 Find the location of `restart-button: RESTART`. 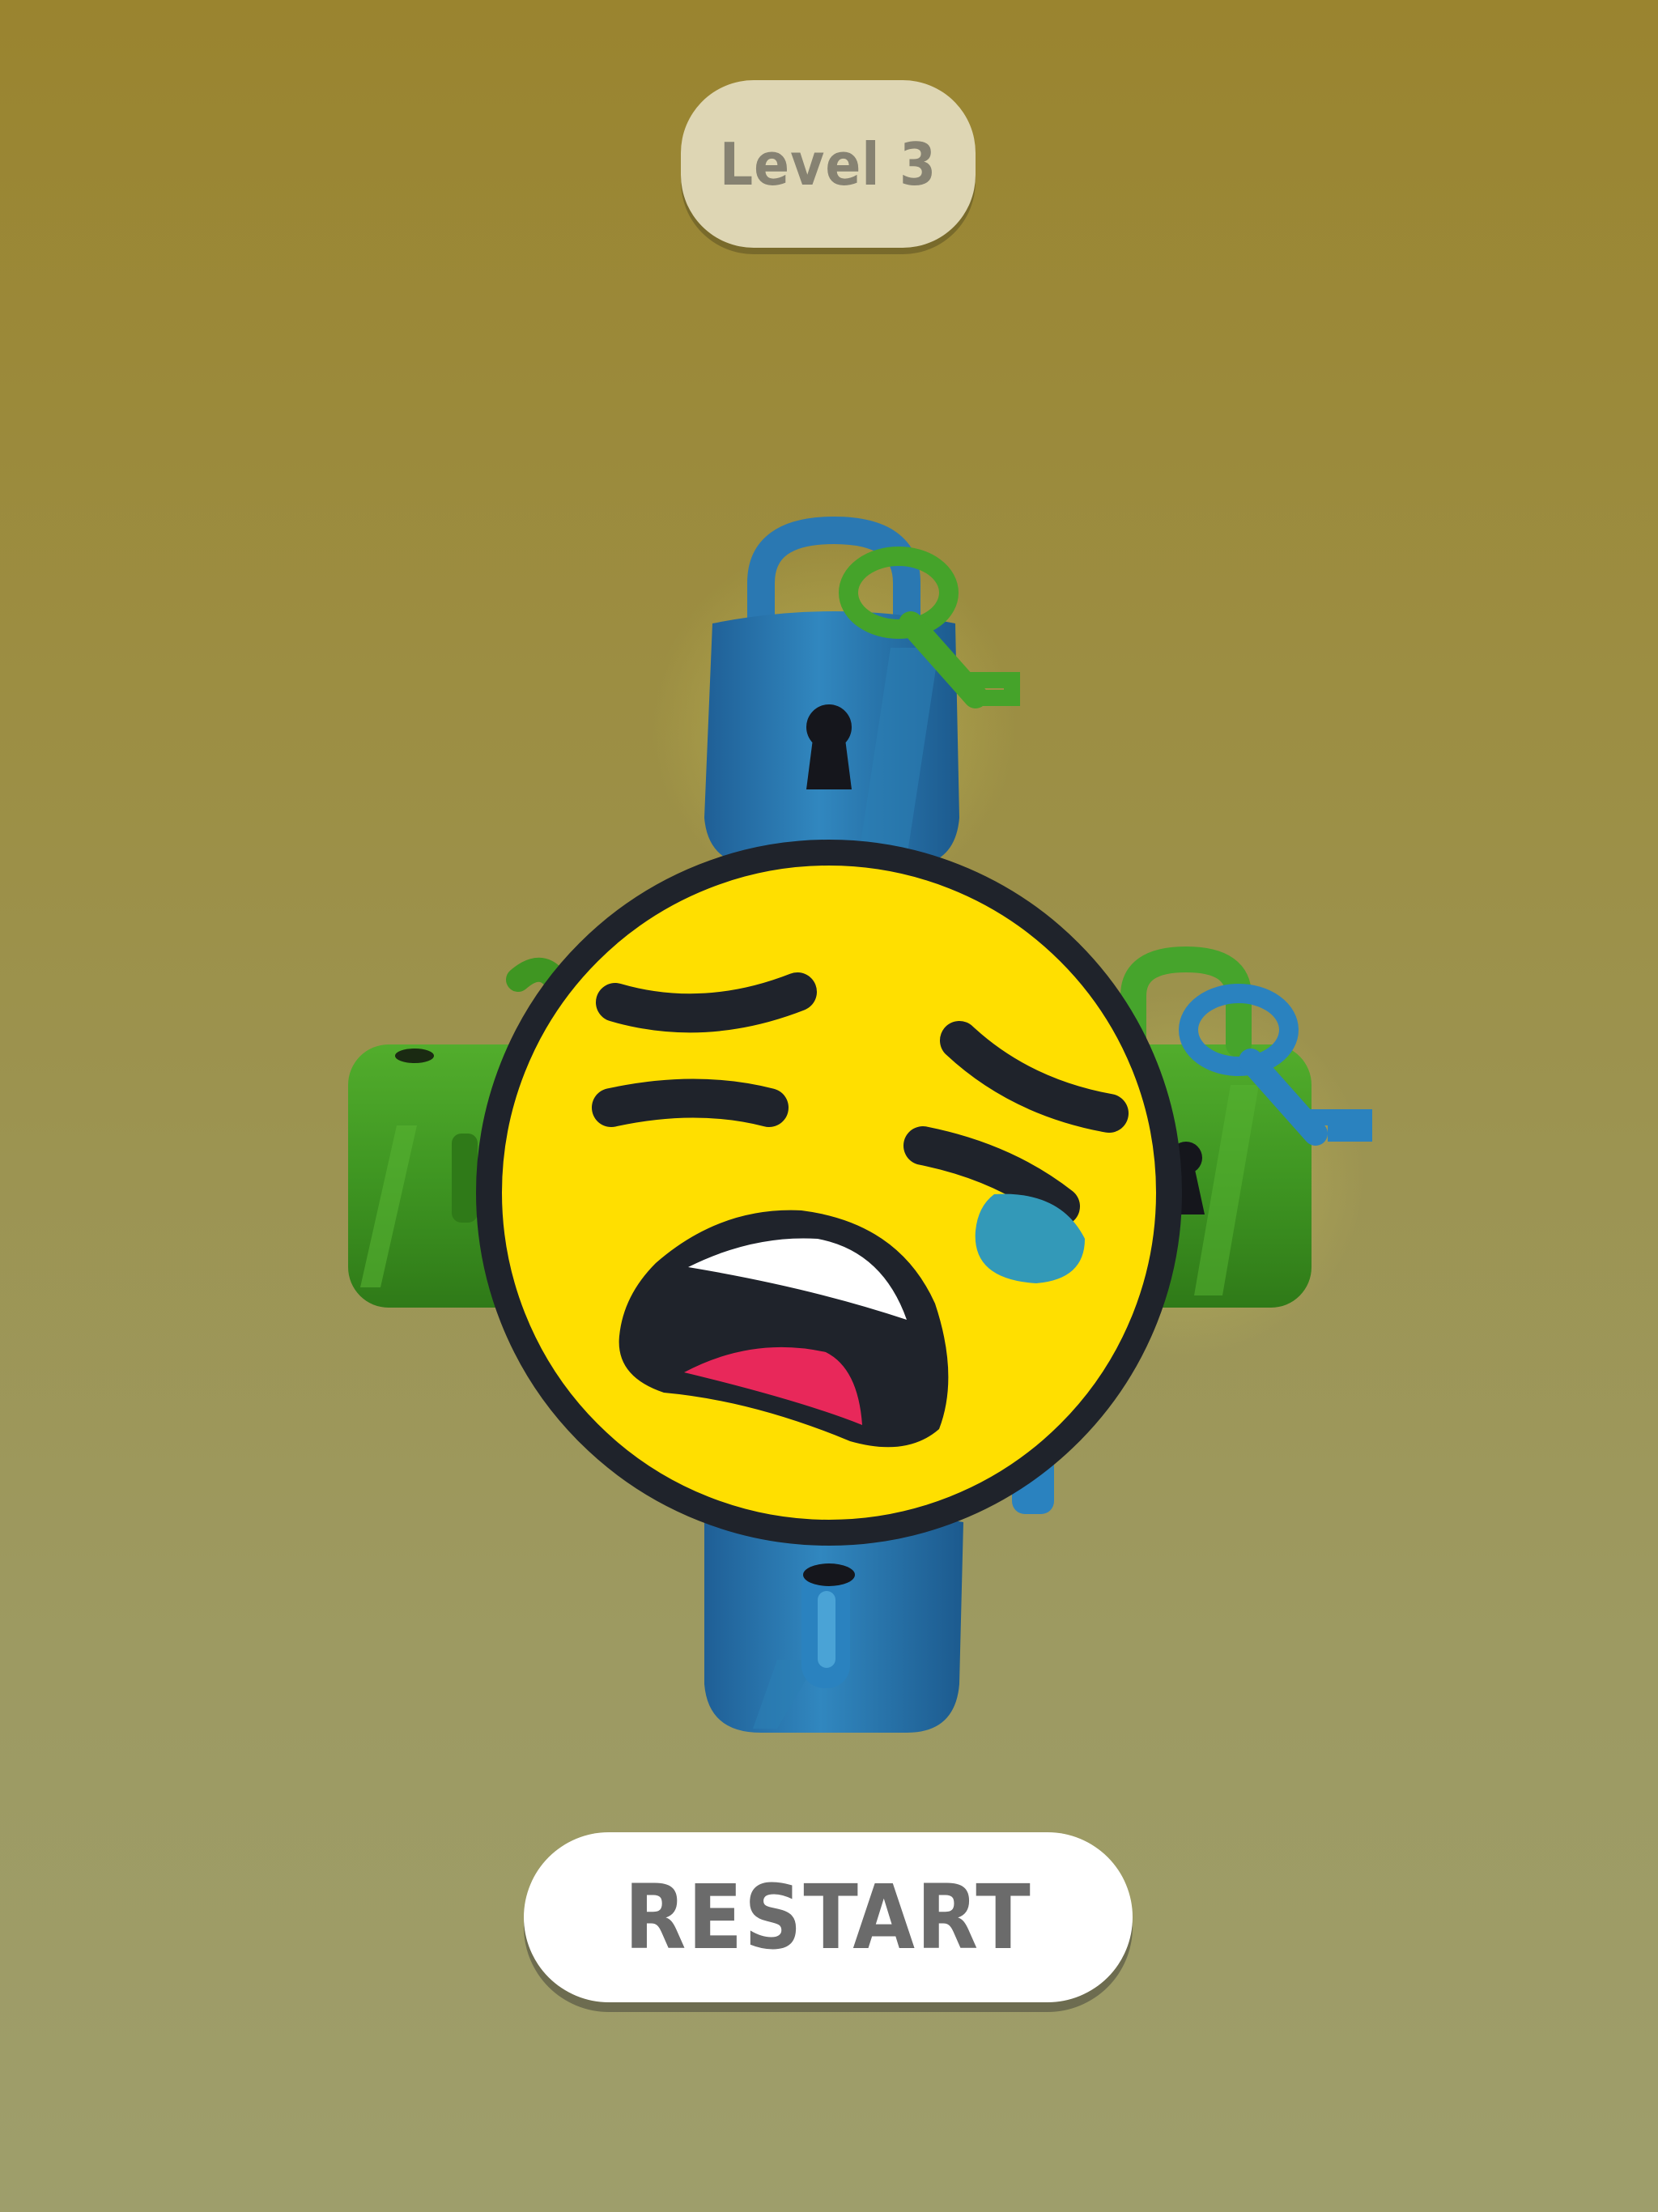

restart-button: RESTART is located at coordinates (828, 1917).